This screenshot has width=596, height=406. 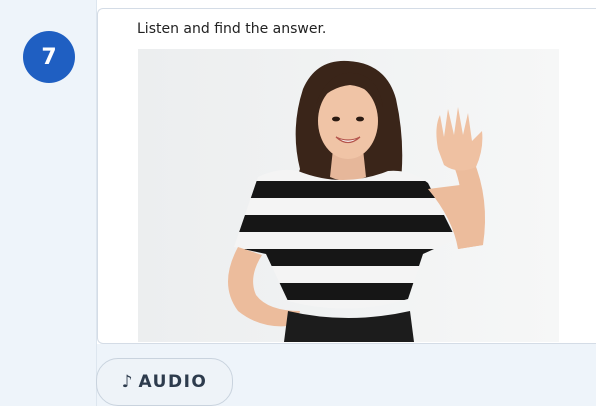 What do you see at coordinates (173, 382) in the screenshot?
I see `audio-label: AUDIO` at bounding box center [173, 382].